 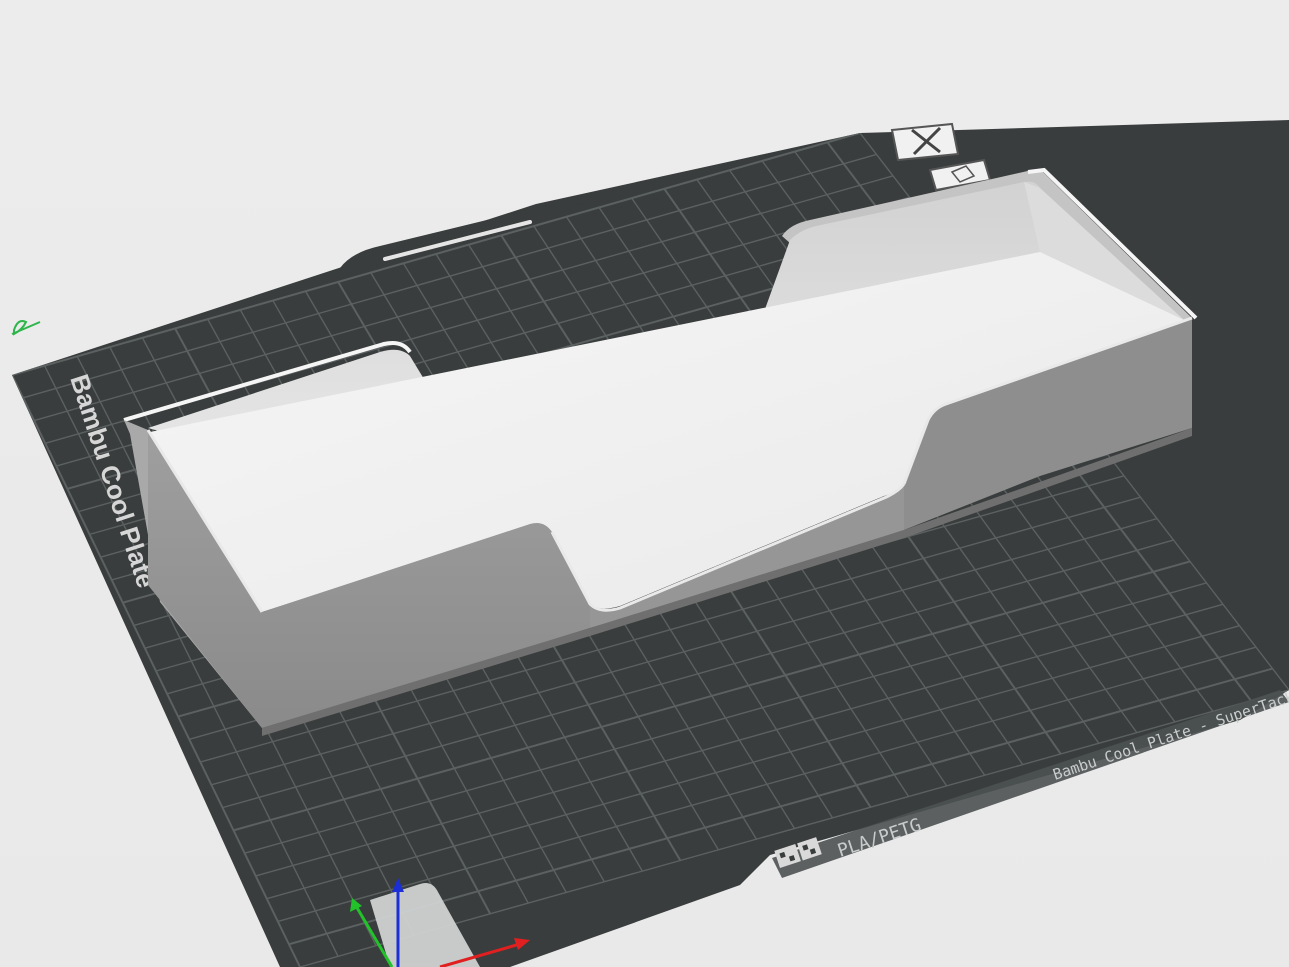 What do you see at coordinates (925, 142) in the screenshot?
I see `delete-plate-icon` at bounding box center [925, 142].